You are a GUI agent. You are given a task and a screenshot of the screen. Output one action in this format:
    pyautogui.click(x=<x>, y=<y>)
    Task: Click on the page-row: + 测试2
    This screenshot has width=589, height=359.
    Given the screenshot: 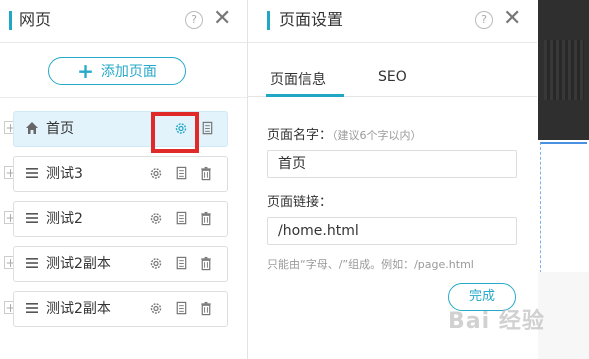 What is the action you would take?
    pyautogui.click(x=116, y=219)
    